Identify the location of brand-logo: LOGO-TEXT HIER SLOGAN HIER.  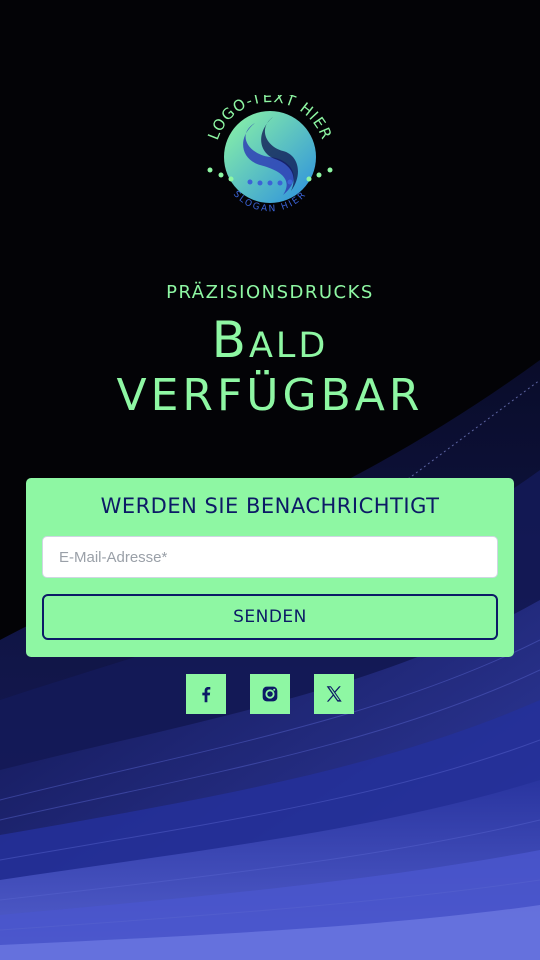
(270, 161).